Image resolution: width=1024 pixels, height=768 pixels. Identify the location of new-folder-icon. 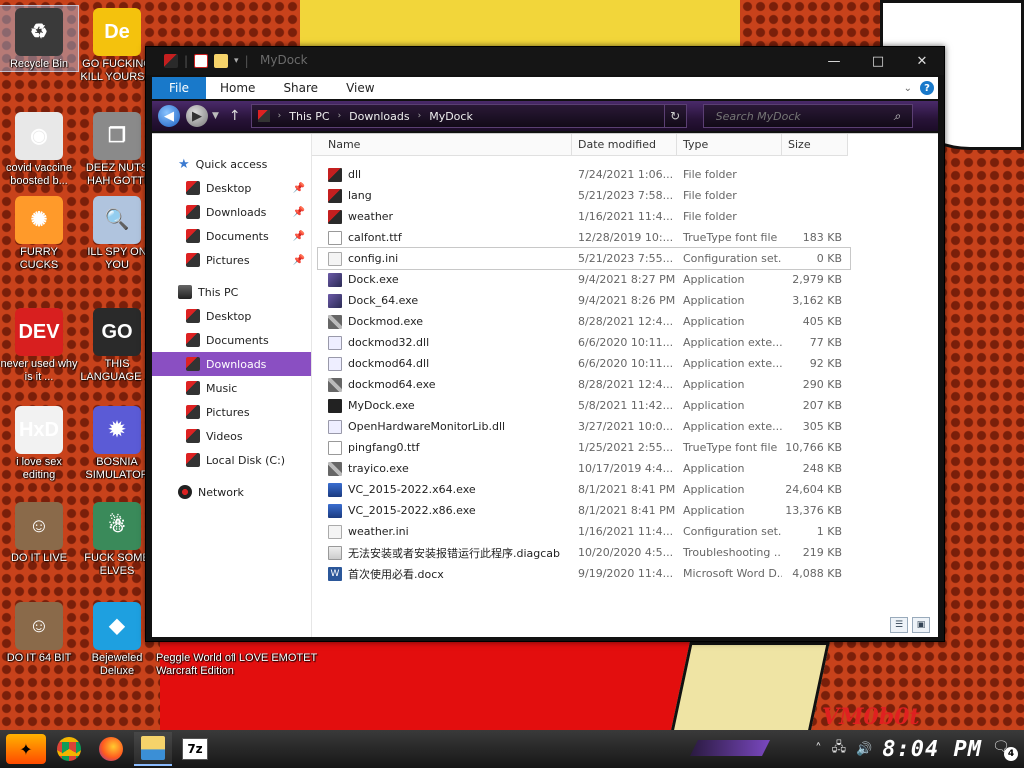
(221, 61).